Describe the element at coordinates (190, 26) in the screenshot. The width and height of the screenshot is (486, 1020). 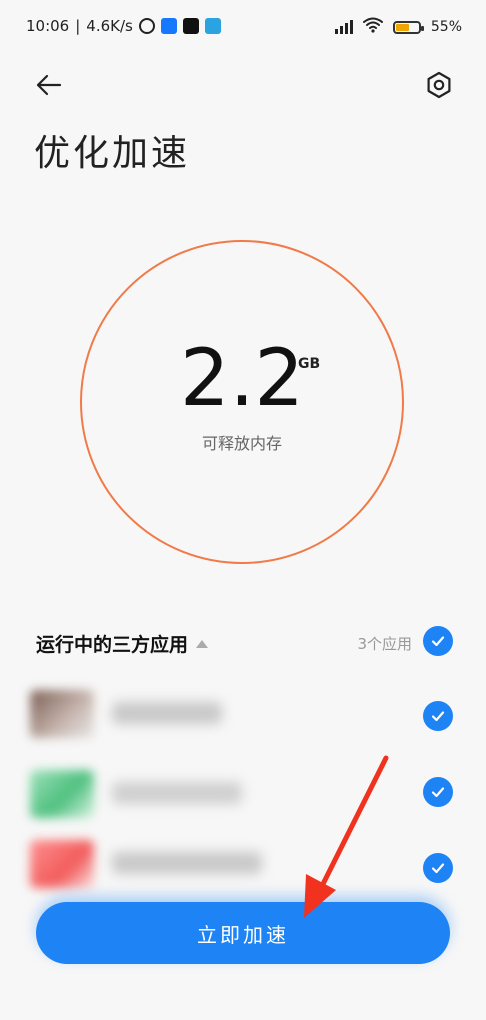
I see `tiktok-icon` at that location.